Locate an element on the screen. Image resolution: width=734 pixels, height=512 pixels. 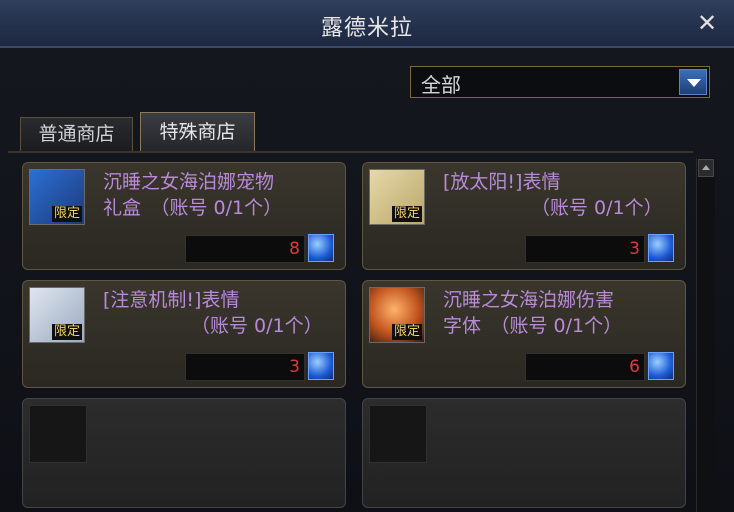
item-name-line2: 字体 （账号 0/1个） is located at coordinates (533, 326).